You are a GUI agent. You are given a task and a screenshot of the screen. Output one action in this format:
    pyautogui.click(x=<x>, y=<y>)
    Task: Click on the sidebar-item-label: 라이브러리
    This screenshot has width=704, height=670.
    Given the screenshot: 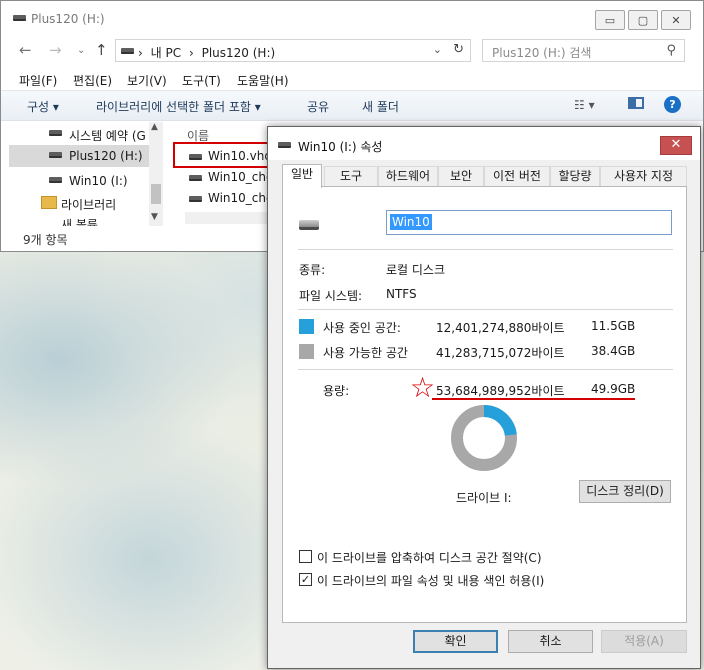 What is the action you would take?
    pyautogui.click(x=89, y=205)
    